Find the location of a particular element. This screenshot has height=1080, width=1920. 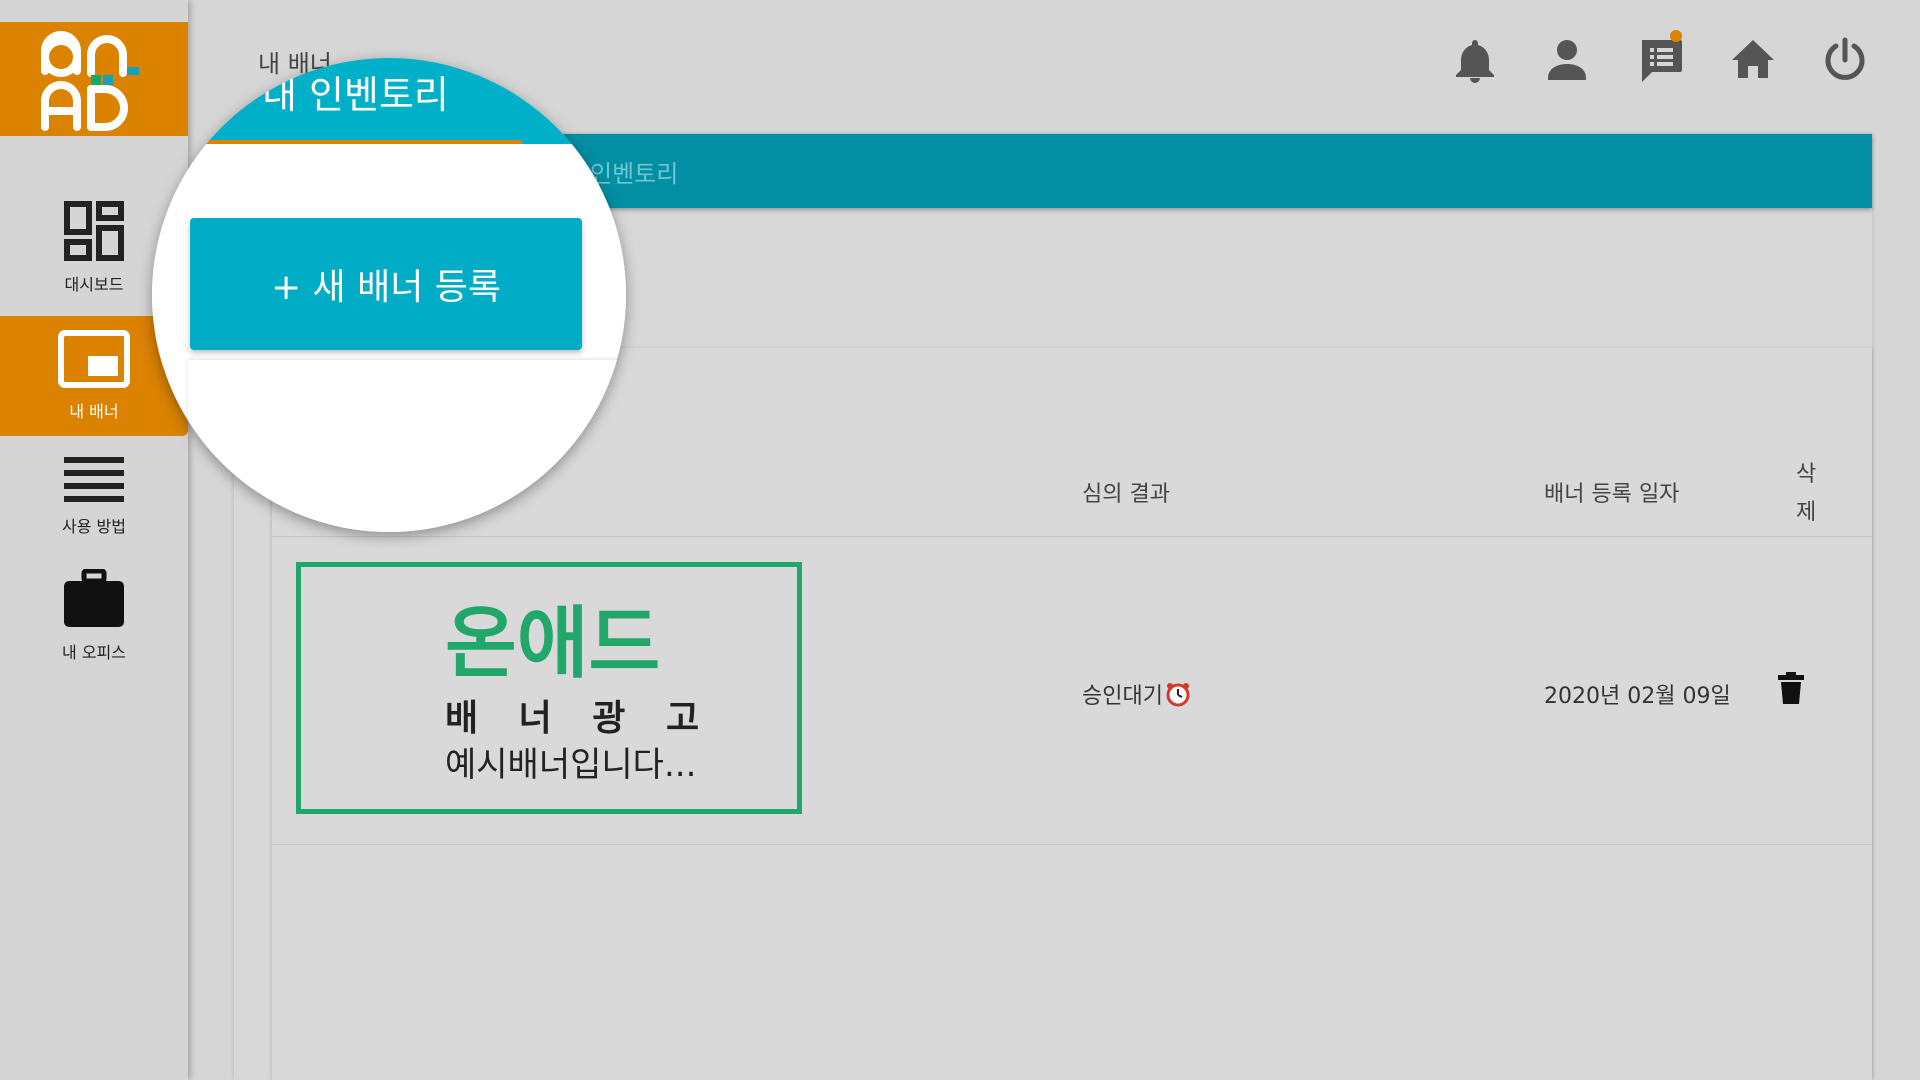

banner-icon is located at coordinates (94, 359).